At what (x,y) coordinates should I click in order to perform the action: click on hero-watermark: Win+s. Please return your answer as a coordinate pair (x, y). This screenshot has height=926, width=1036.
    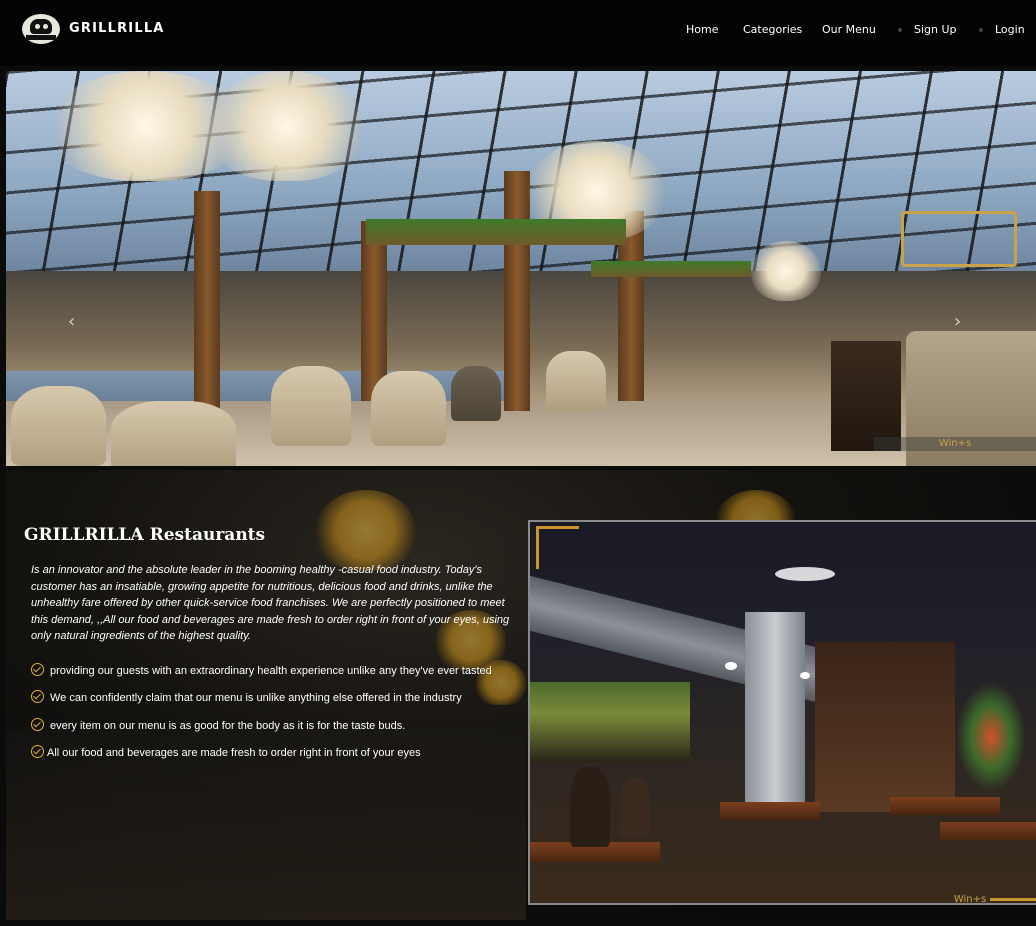
    Looking at the image, I should click on (955, 444).